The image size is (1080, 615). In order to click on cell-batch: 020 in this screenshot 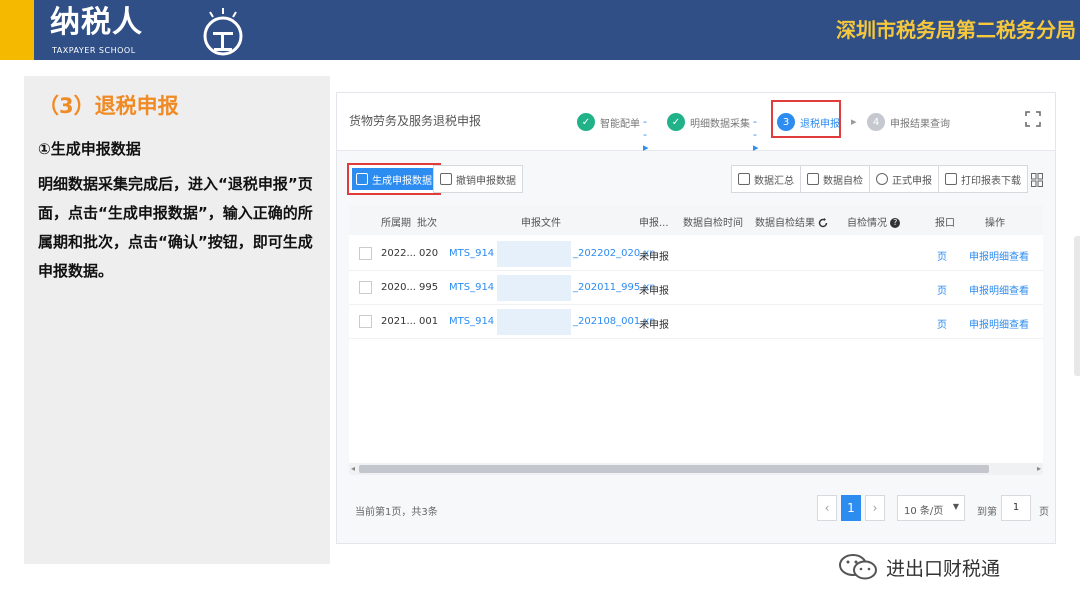, I will do `click(429, 253)`.